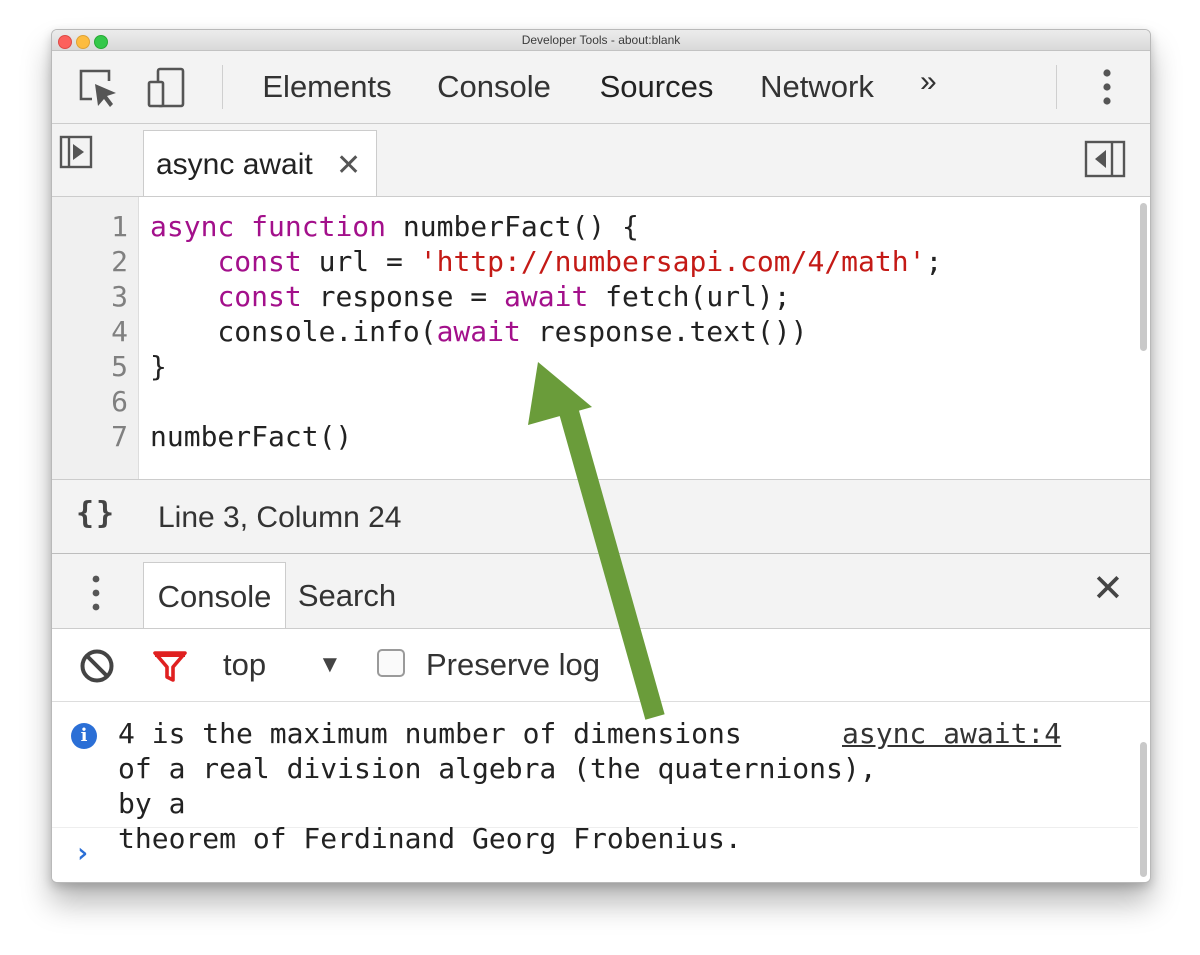 This screenshot has width=1200, height=955. What do you see at coordinates (656, 87) in the screenshot?
I see `tab-sources: Sources` at bounding box center [656, 87].